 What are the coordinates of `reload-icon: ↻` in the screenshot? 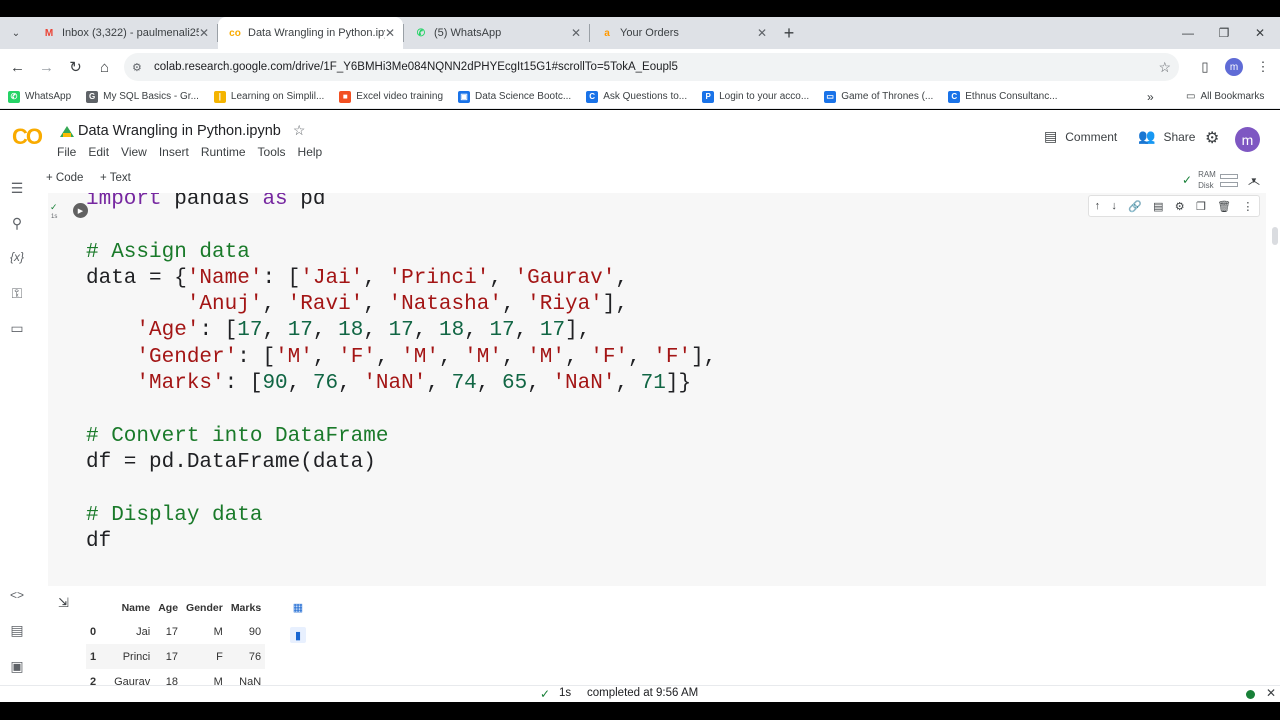 It's located at (75, 67).